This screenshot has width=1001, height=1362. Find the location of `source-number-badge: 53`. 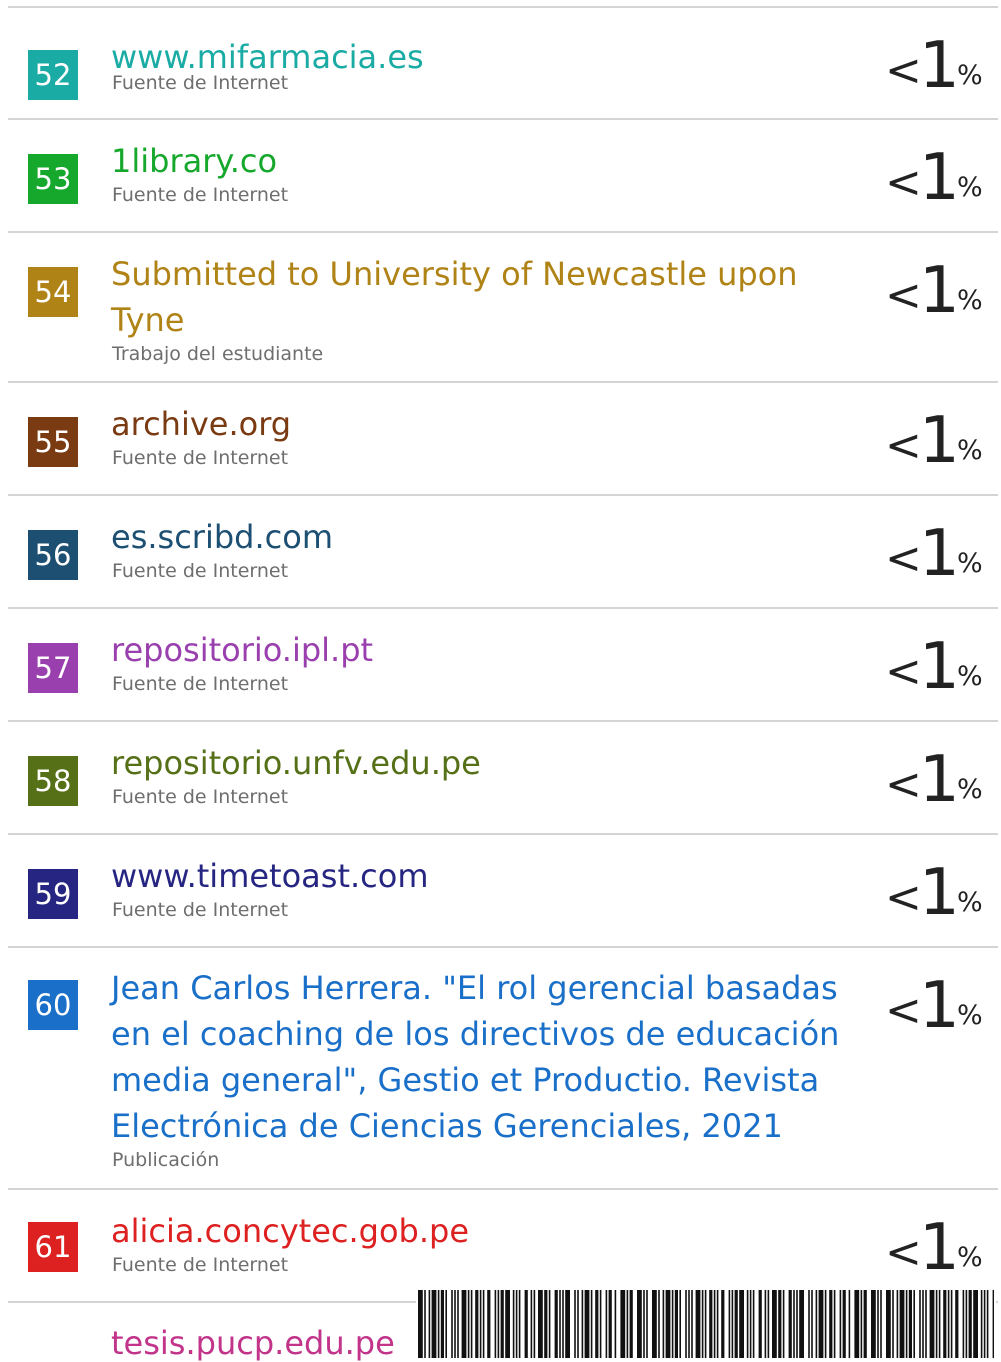

source-number-badge: 53 is located at coordinates (53, 179).